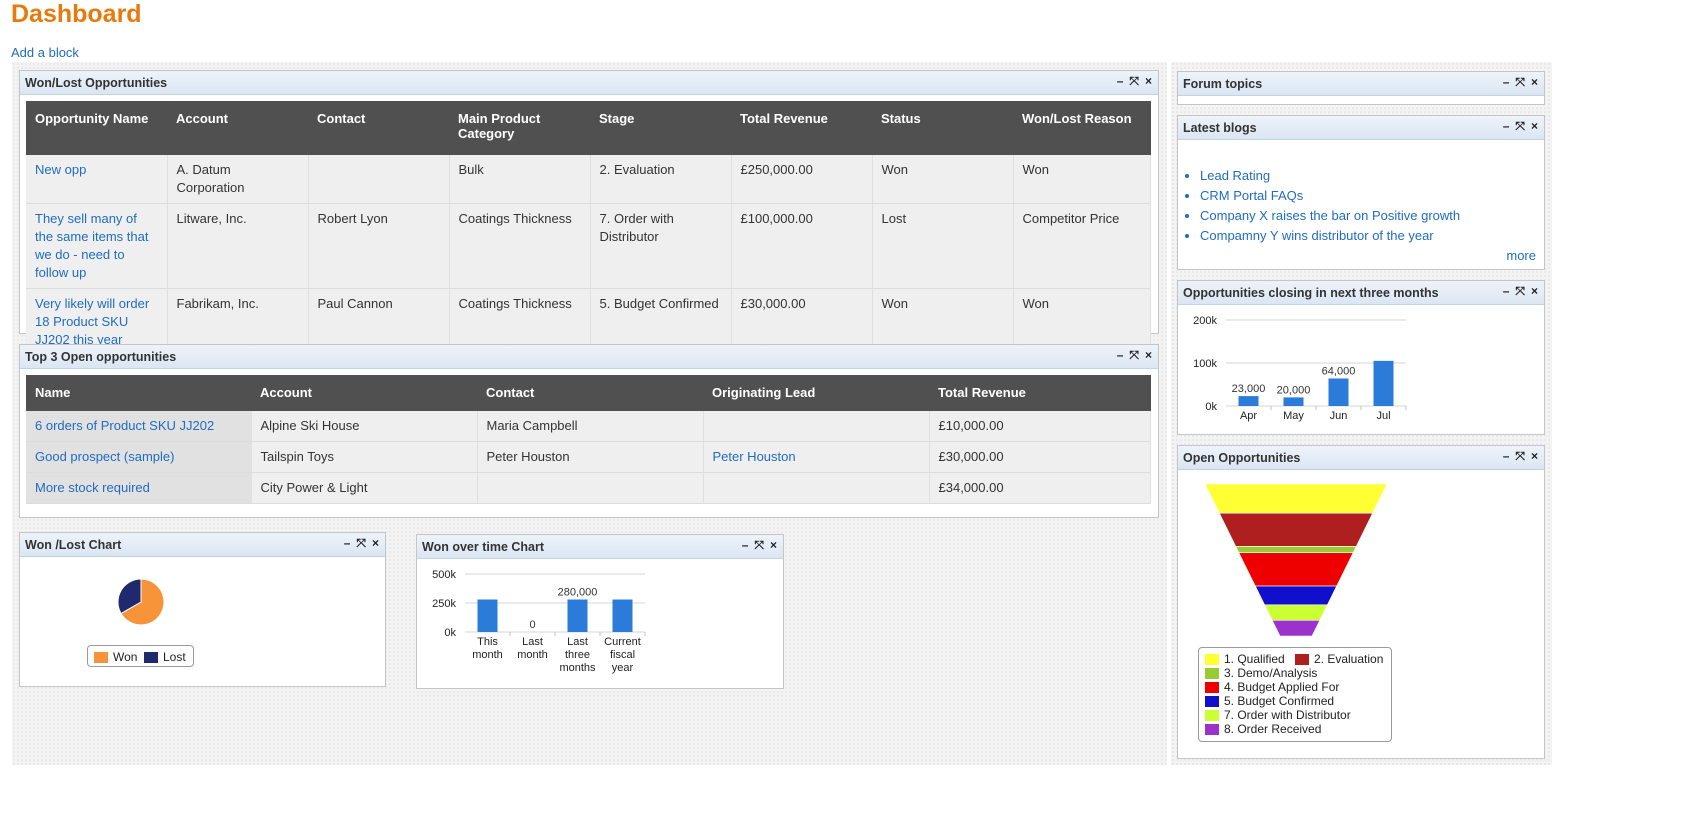  I want to click on legend-item: 1. Qualified, so click(1245, 659).